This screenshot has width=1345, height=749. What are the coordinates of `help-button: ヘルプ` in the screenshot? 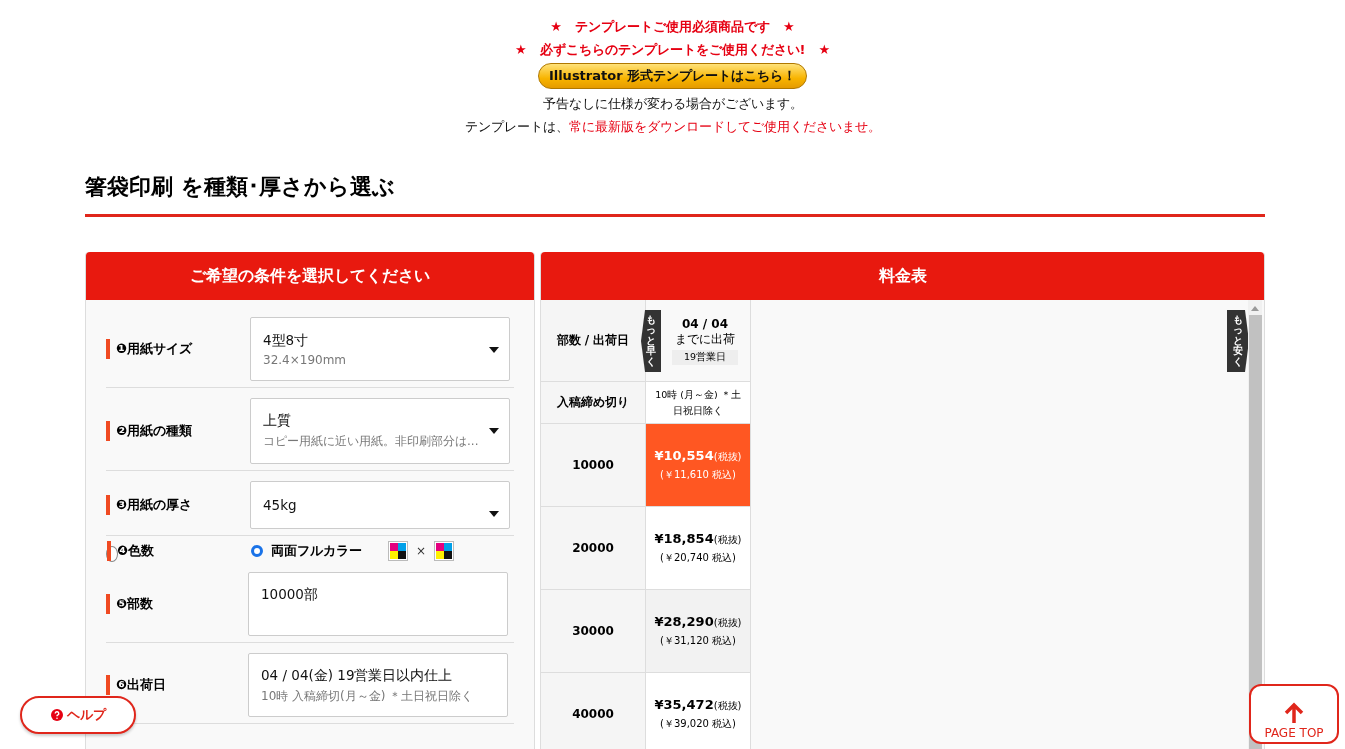 It's located at (78, 715).